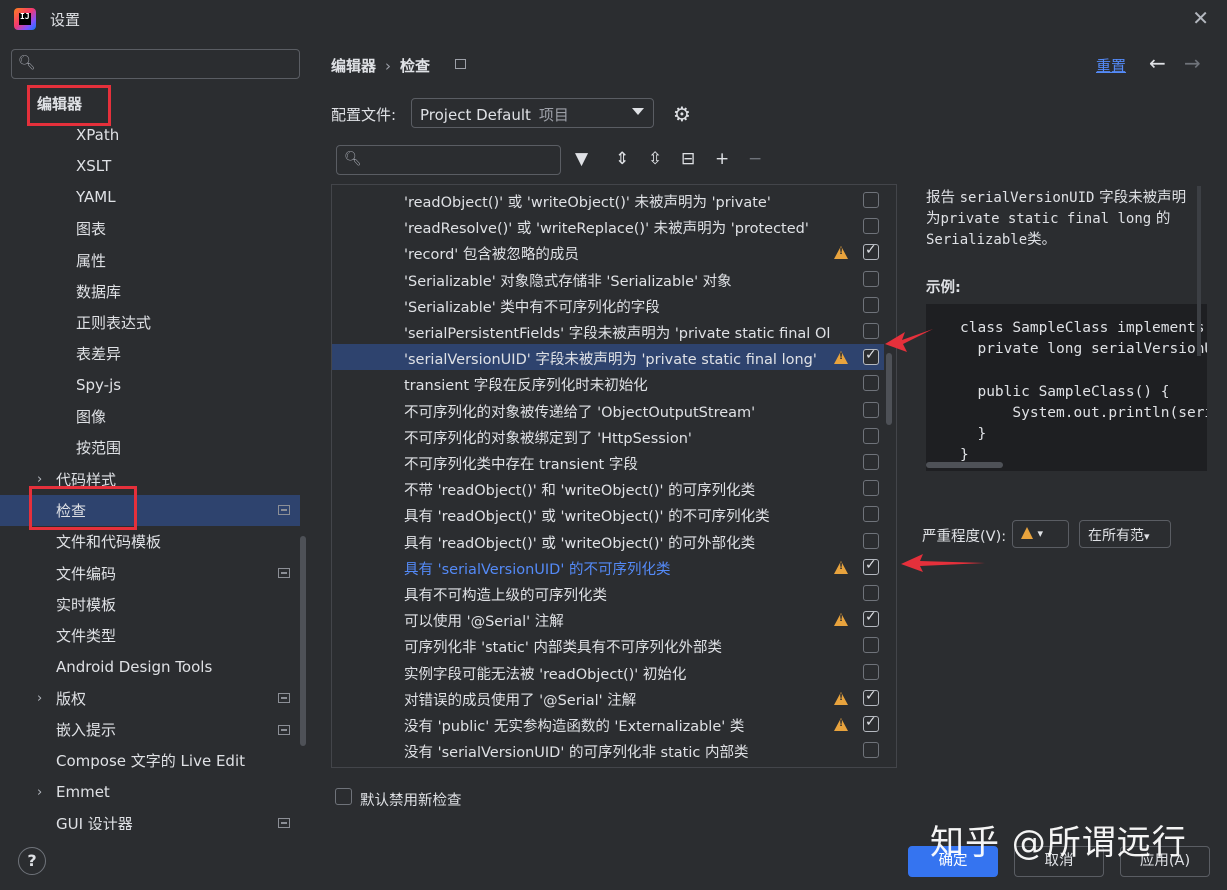  What do you see at coordinates (608, 305) in the screenshot?
I see `inspection-row: 'Serializable' 类中有不可序列化的字段` at bounding box center [608, 305].